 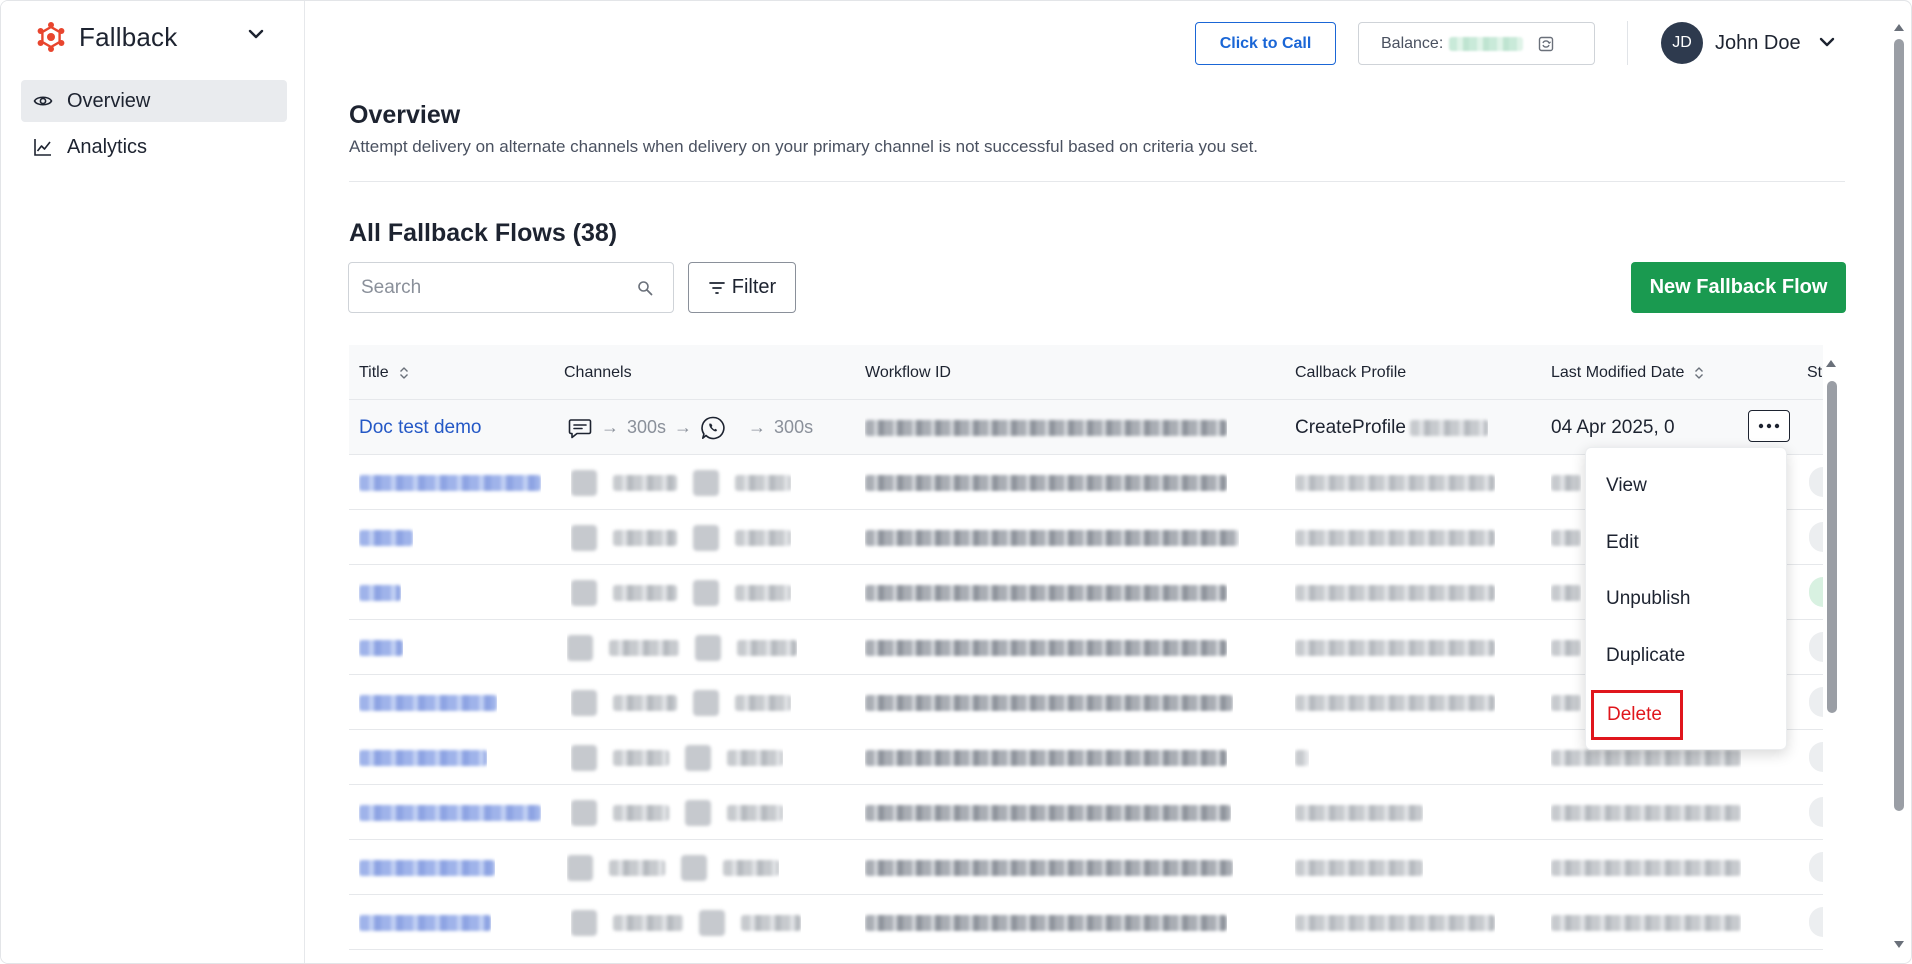 I want to click on menu-item-view: View, so click(x=1626, y=486).